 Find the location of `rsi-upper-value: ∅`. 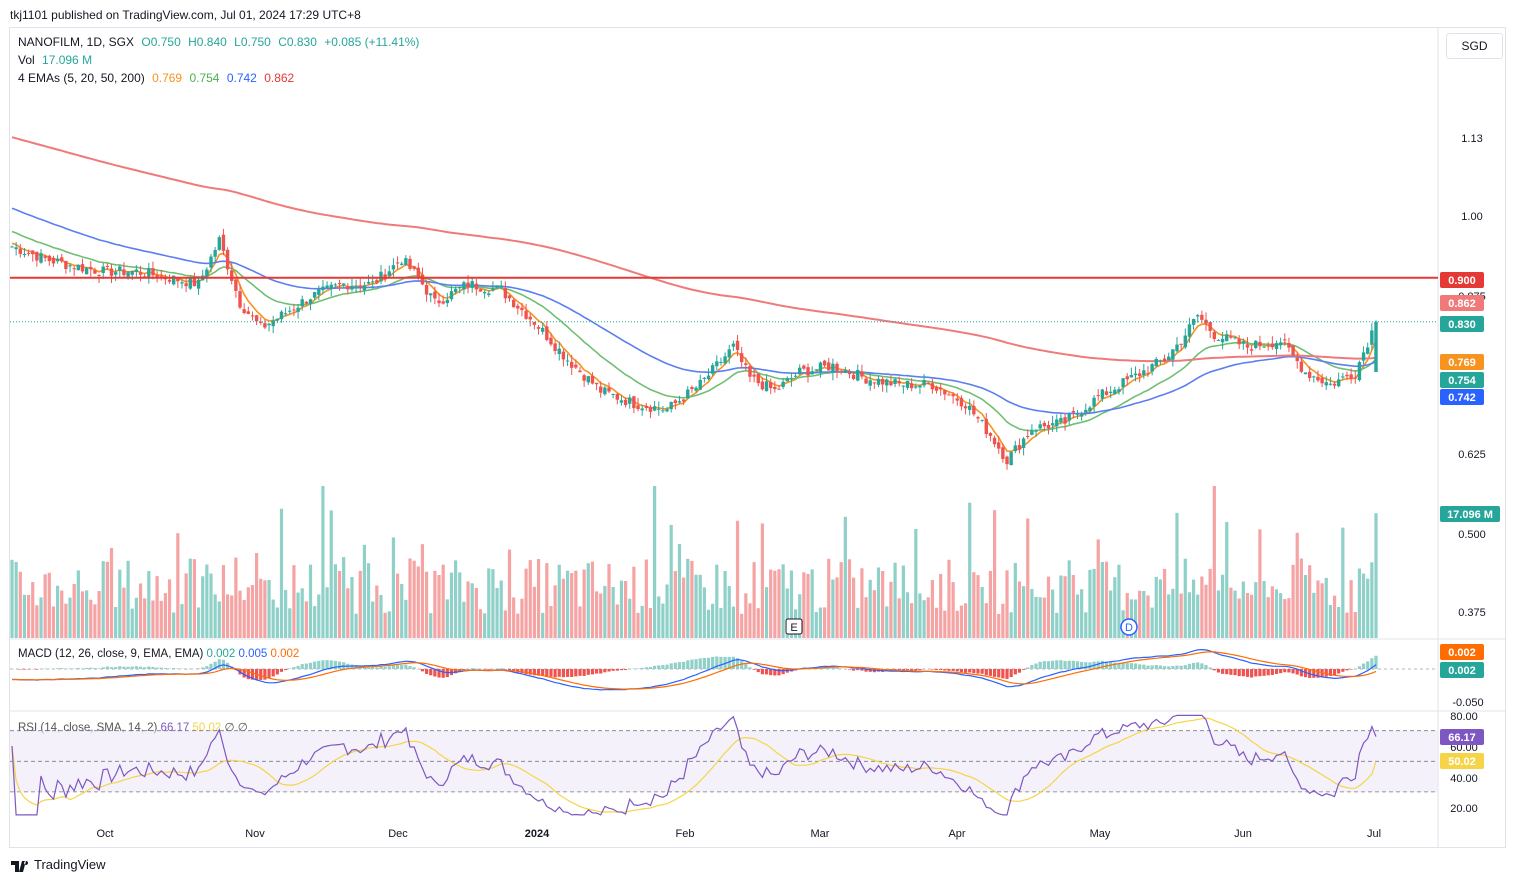

rsi-upper-value: ∅ is located at coordinates (229, 728).